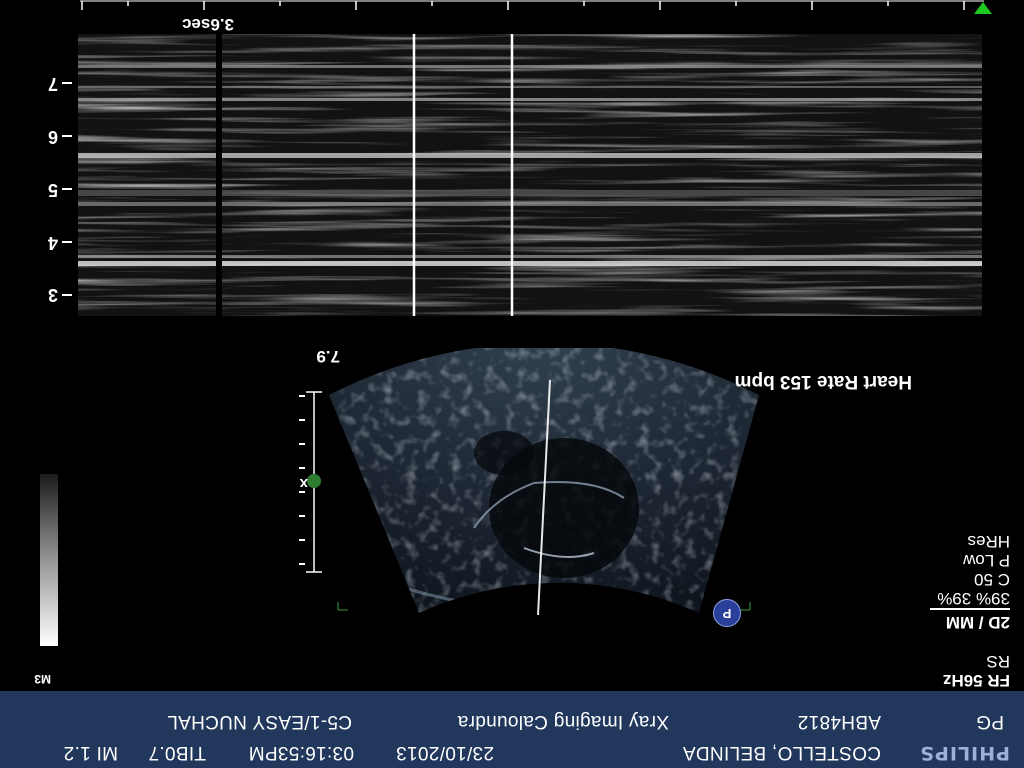 This screenshot has height=768, width=1024. Describe the element at coordinates (976, 680) in the screenshot. I see `frame-rate: FR 56Hz` at that location.